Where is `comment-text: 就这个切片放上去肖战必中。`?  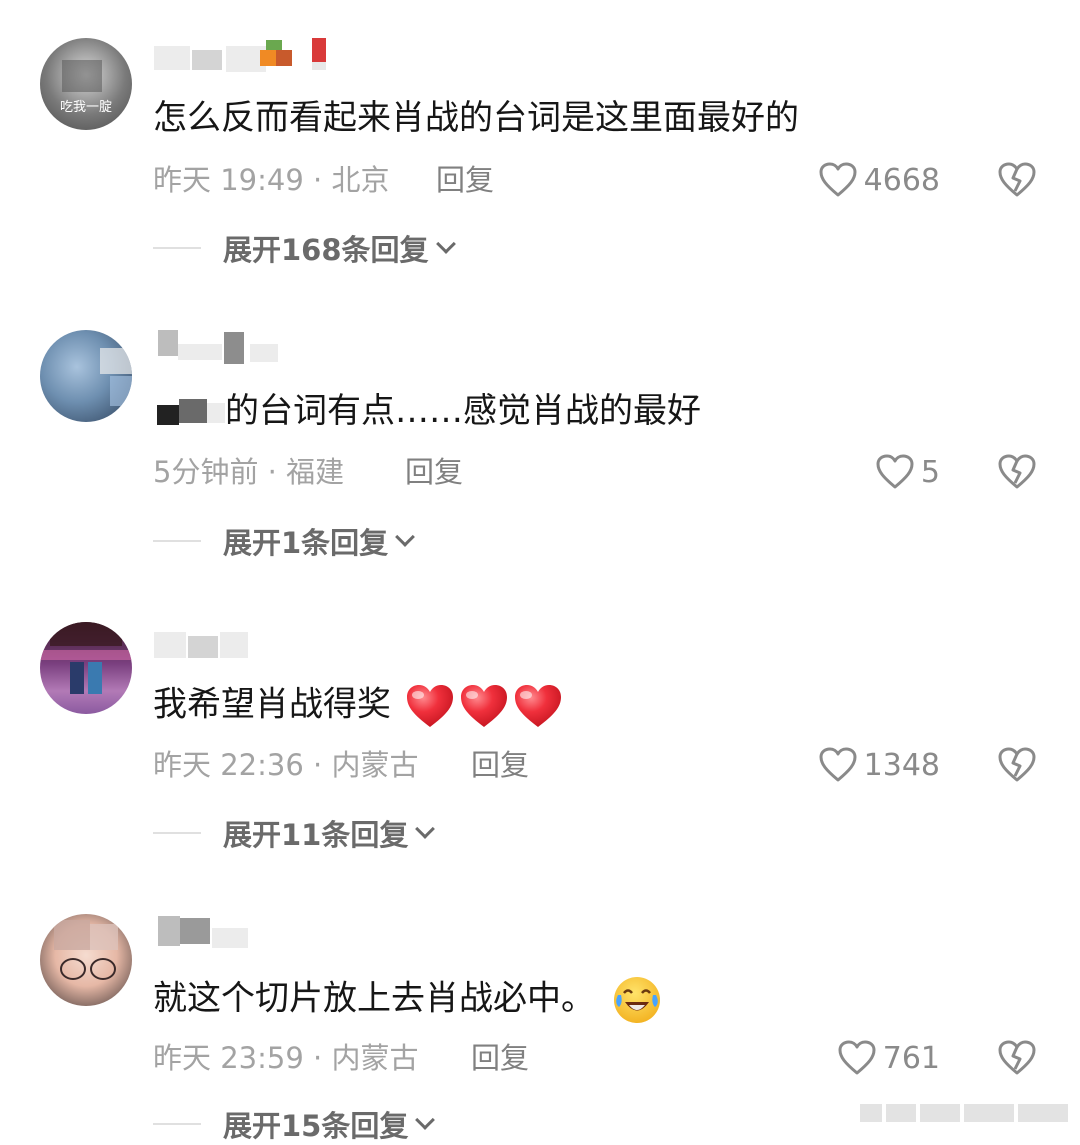 comment-text: 就这个切片放上去肖战必中。 is located at coordinates (407, 1000).